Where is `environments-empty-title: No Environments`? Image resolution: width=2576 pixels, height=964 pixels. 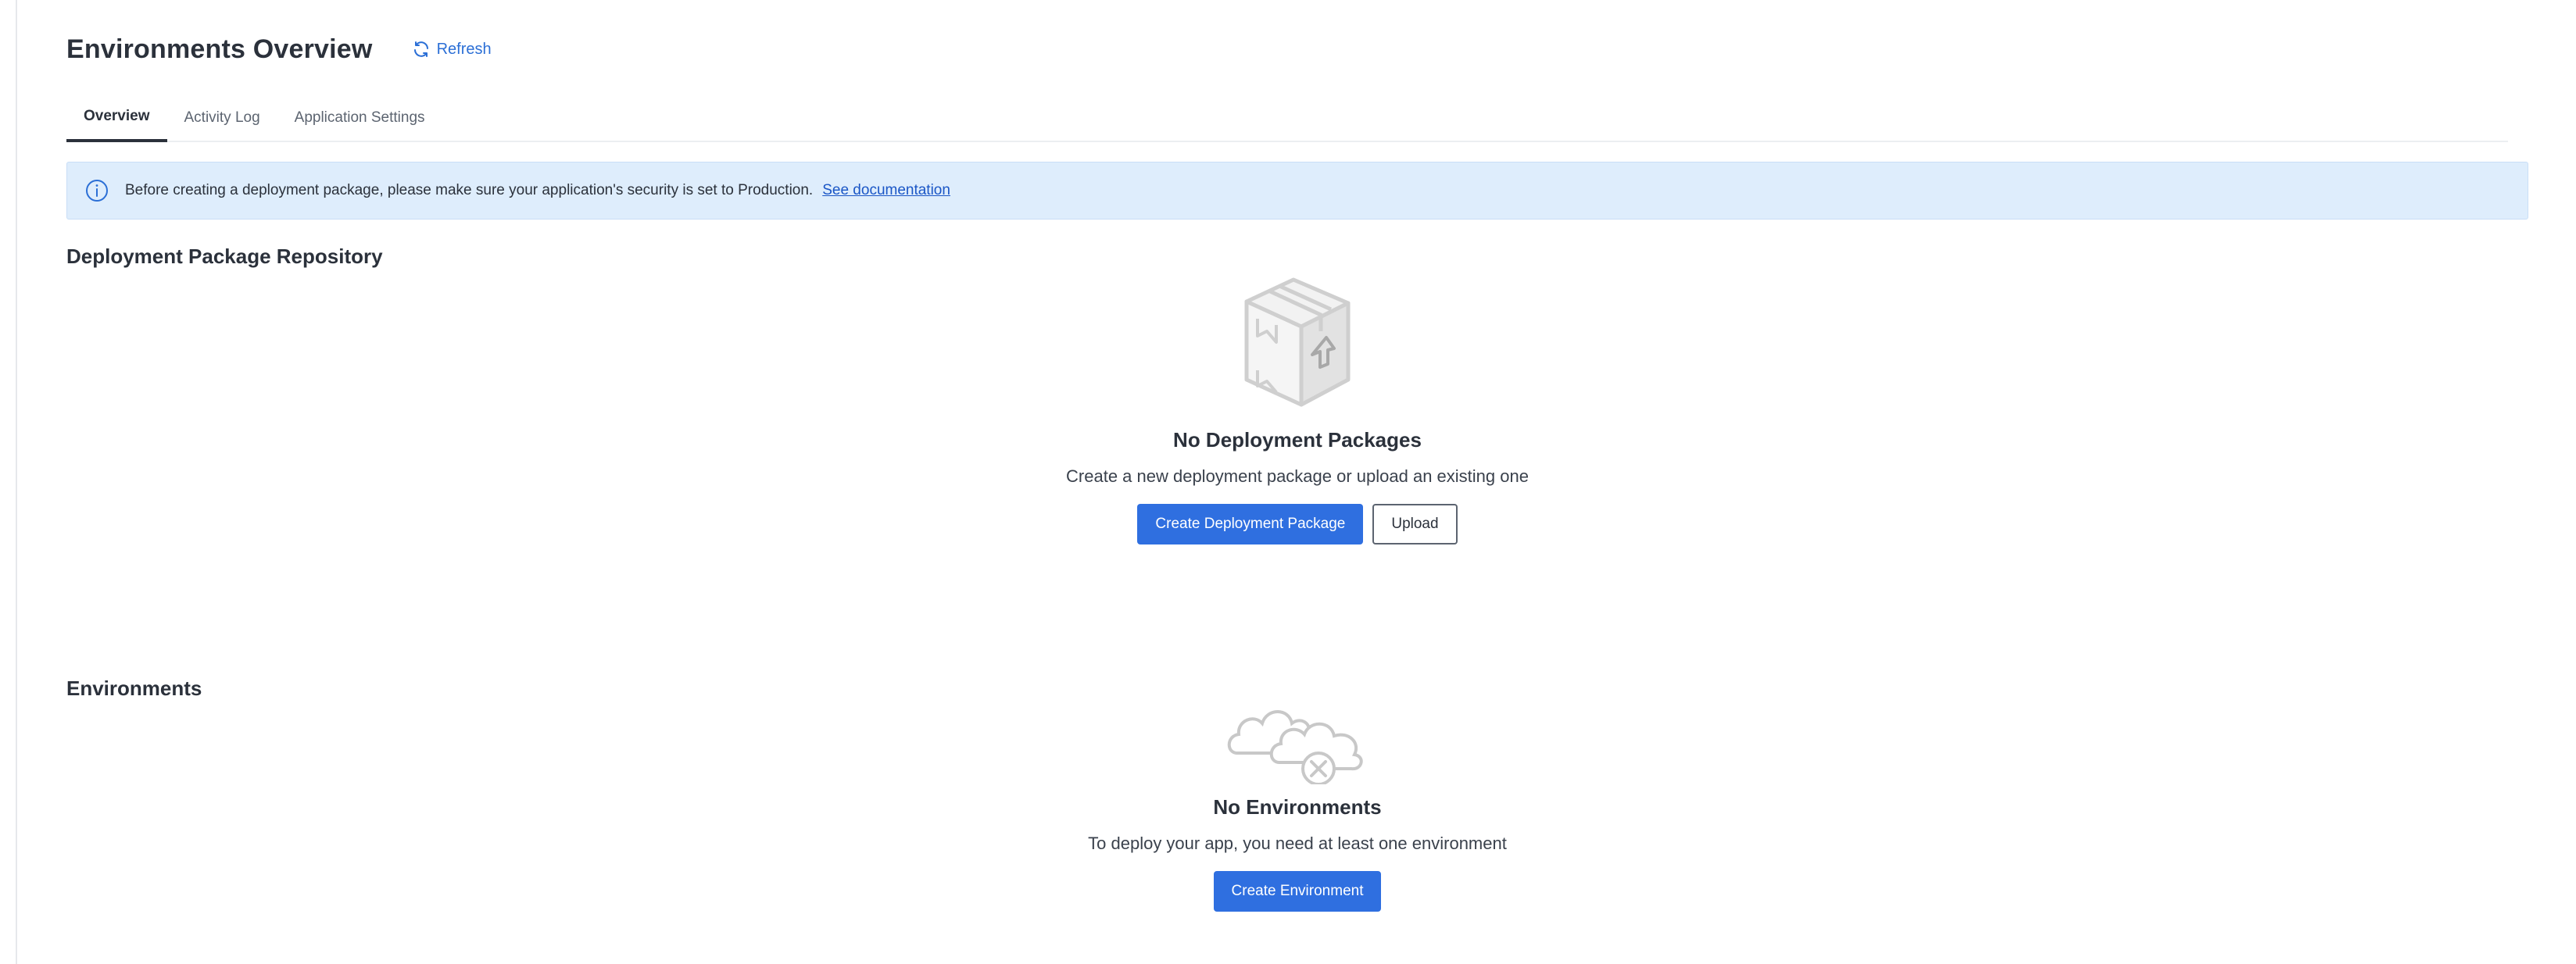
environments-empty-title: No Environments is located at coordinates (1297, 807).